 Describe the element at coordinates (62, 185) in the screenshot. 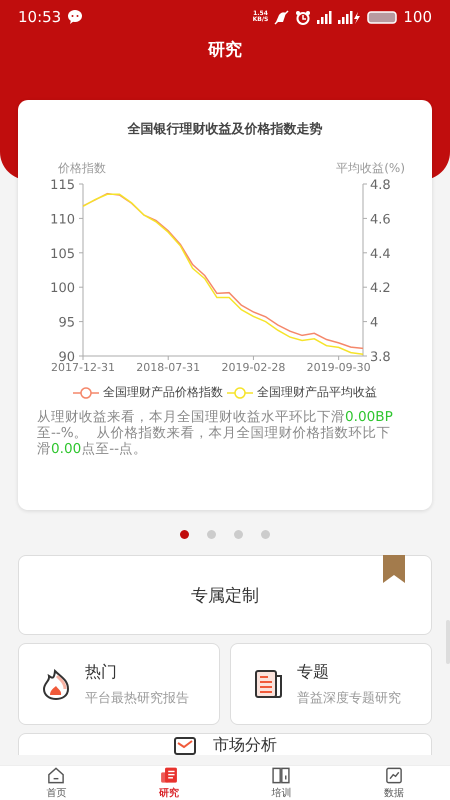

I see `tick-label: 115` at that location.